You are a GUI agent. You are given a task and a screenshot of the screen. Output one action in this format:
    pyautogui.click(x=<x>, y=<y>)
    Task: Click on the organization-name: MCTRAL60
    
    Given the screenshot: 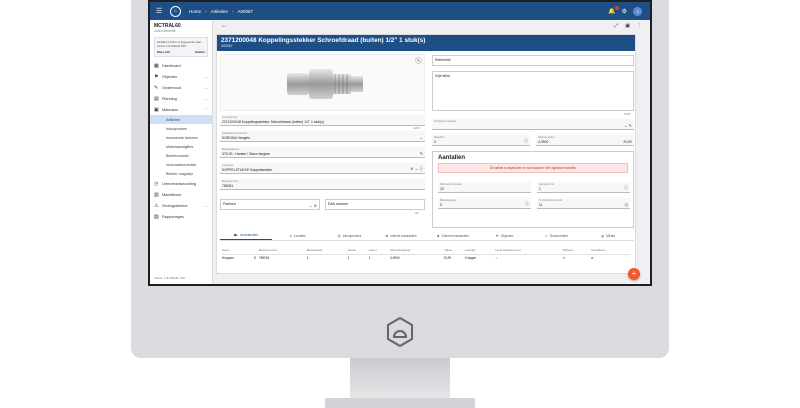 What is the action you would take?
    pyautogui.click(x=167, y=26)
    